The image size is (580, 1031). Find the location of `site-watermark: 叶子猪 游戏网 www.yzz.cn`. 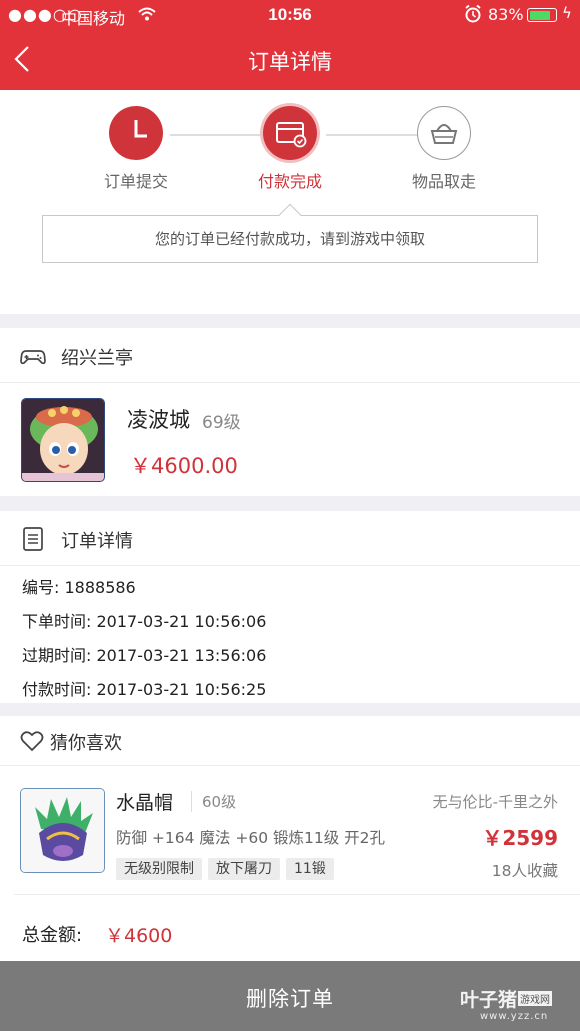

site-watermark: 叶子猪 游戏网 www.yzz.cn is located at coordinates (519, 1005).